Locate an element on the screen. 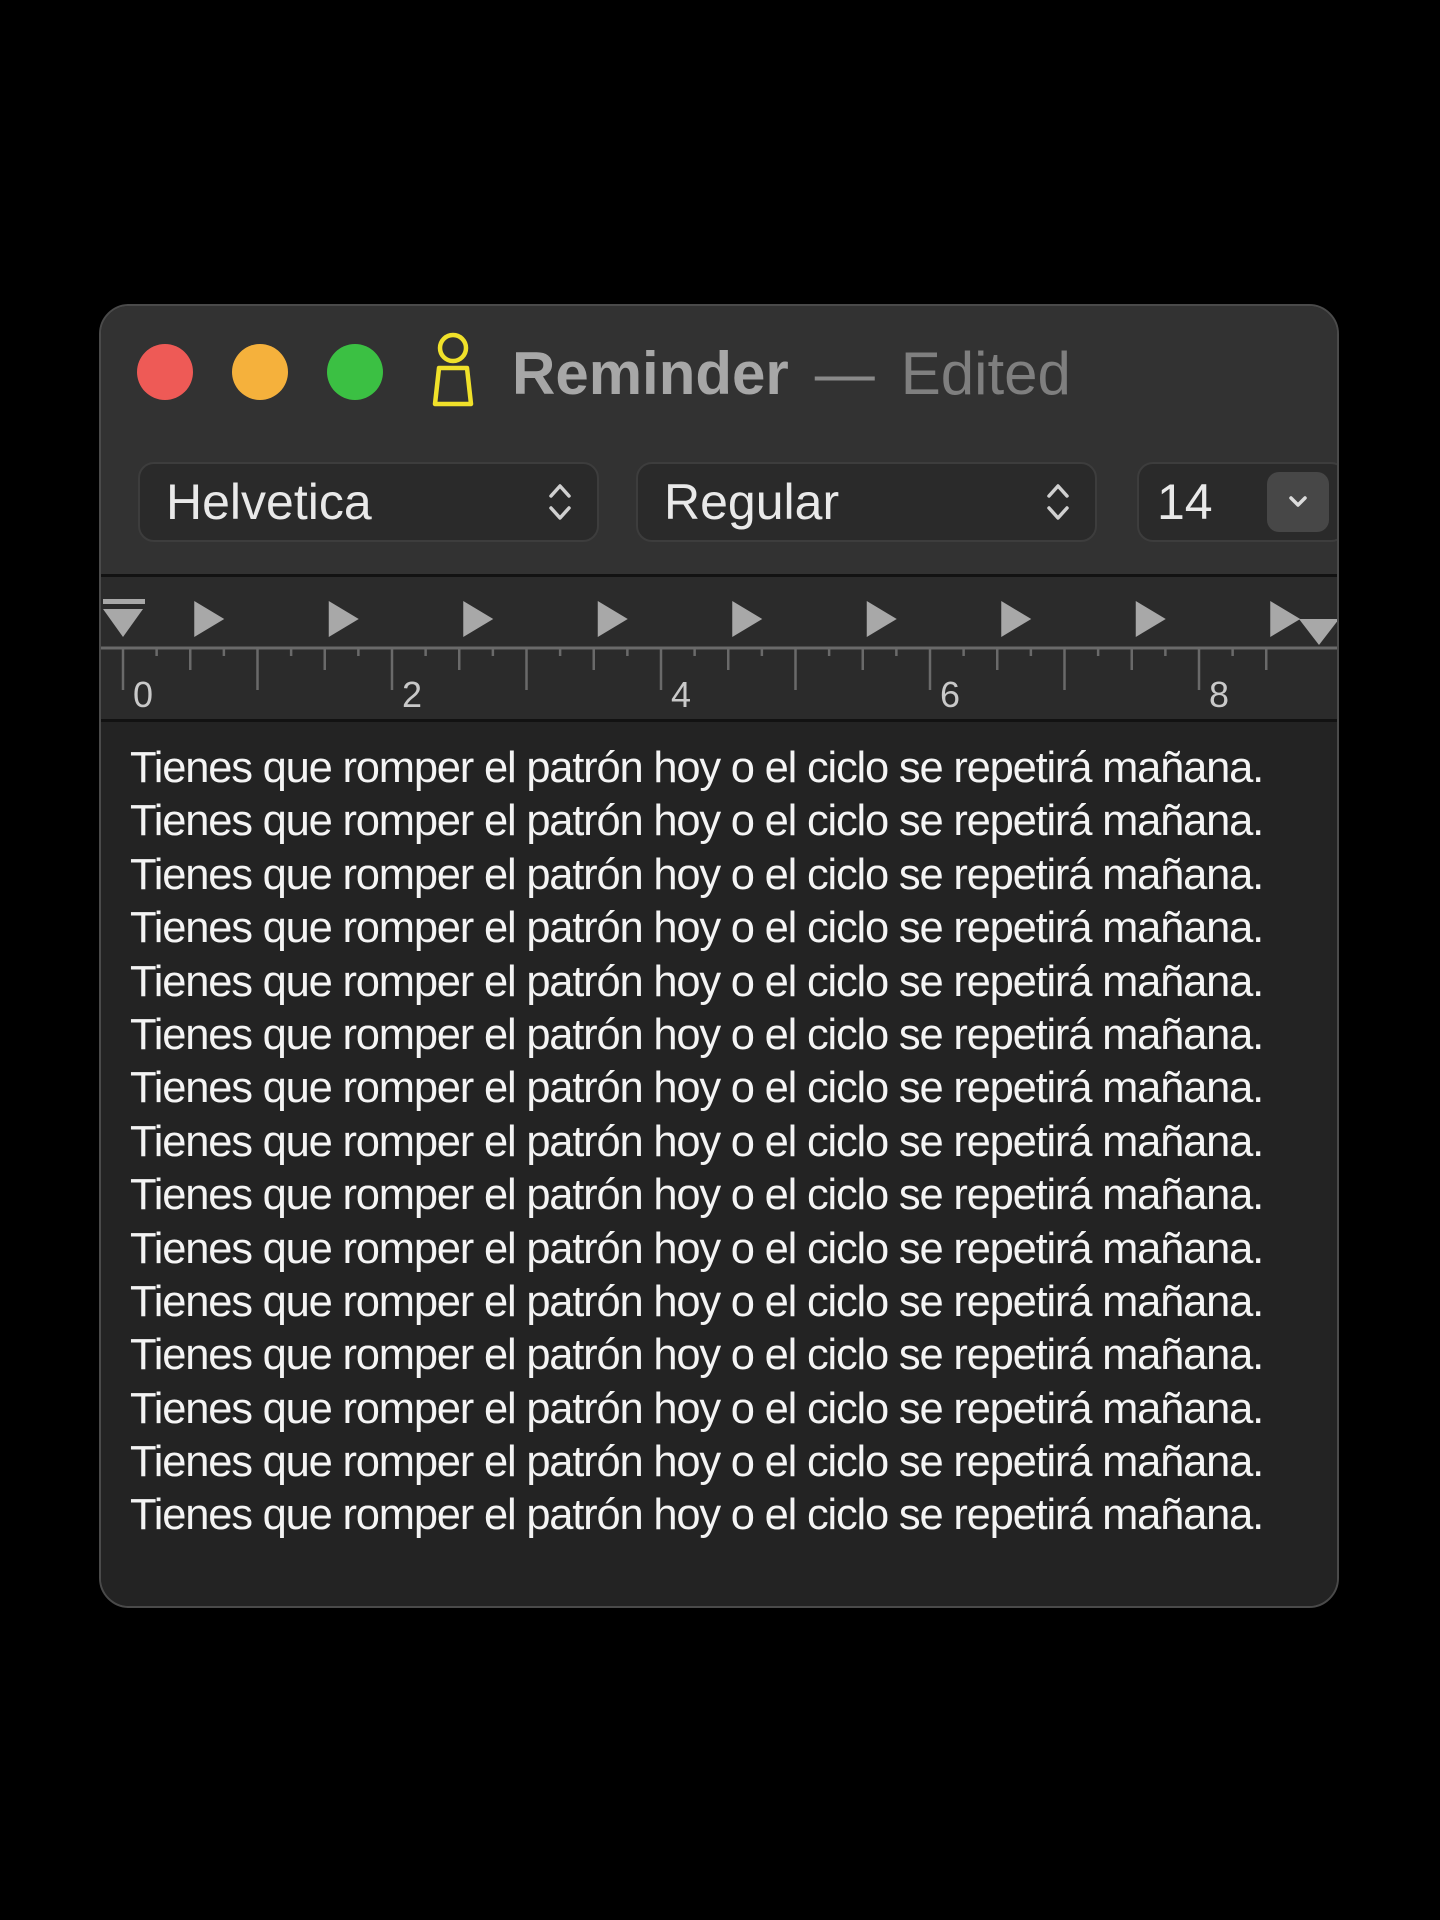  ruler-label: 8 is located at coordinates (1219, 694).